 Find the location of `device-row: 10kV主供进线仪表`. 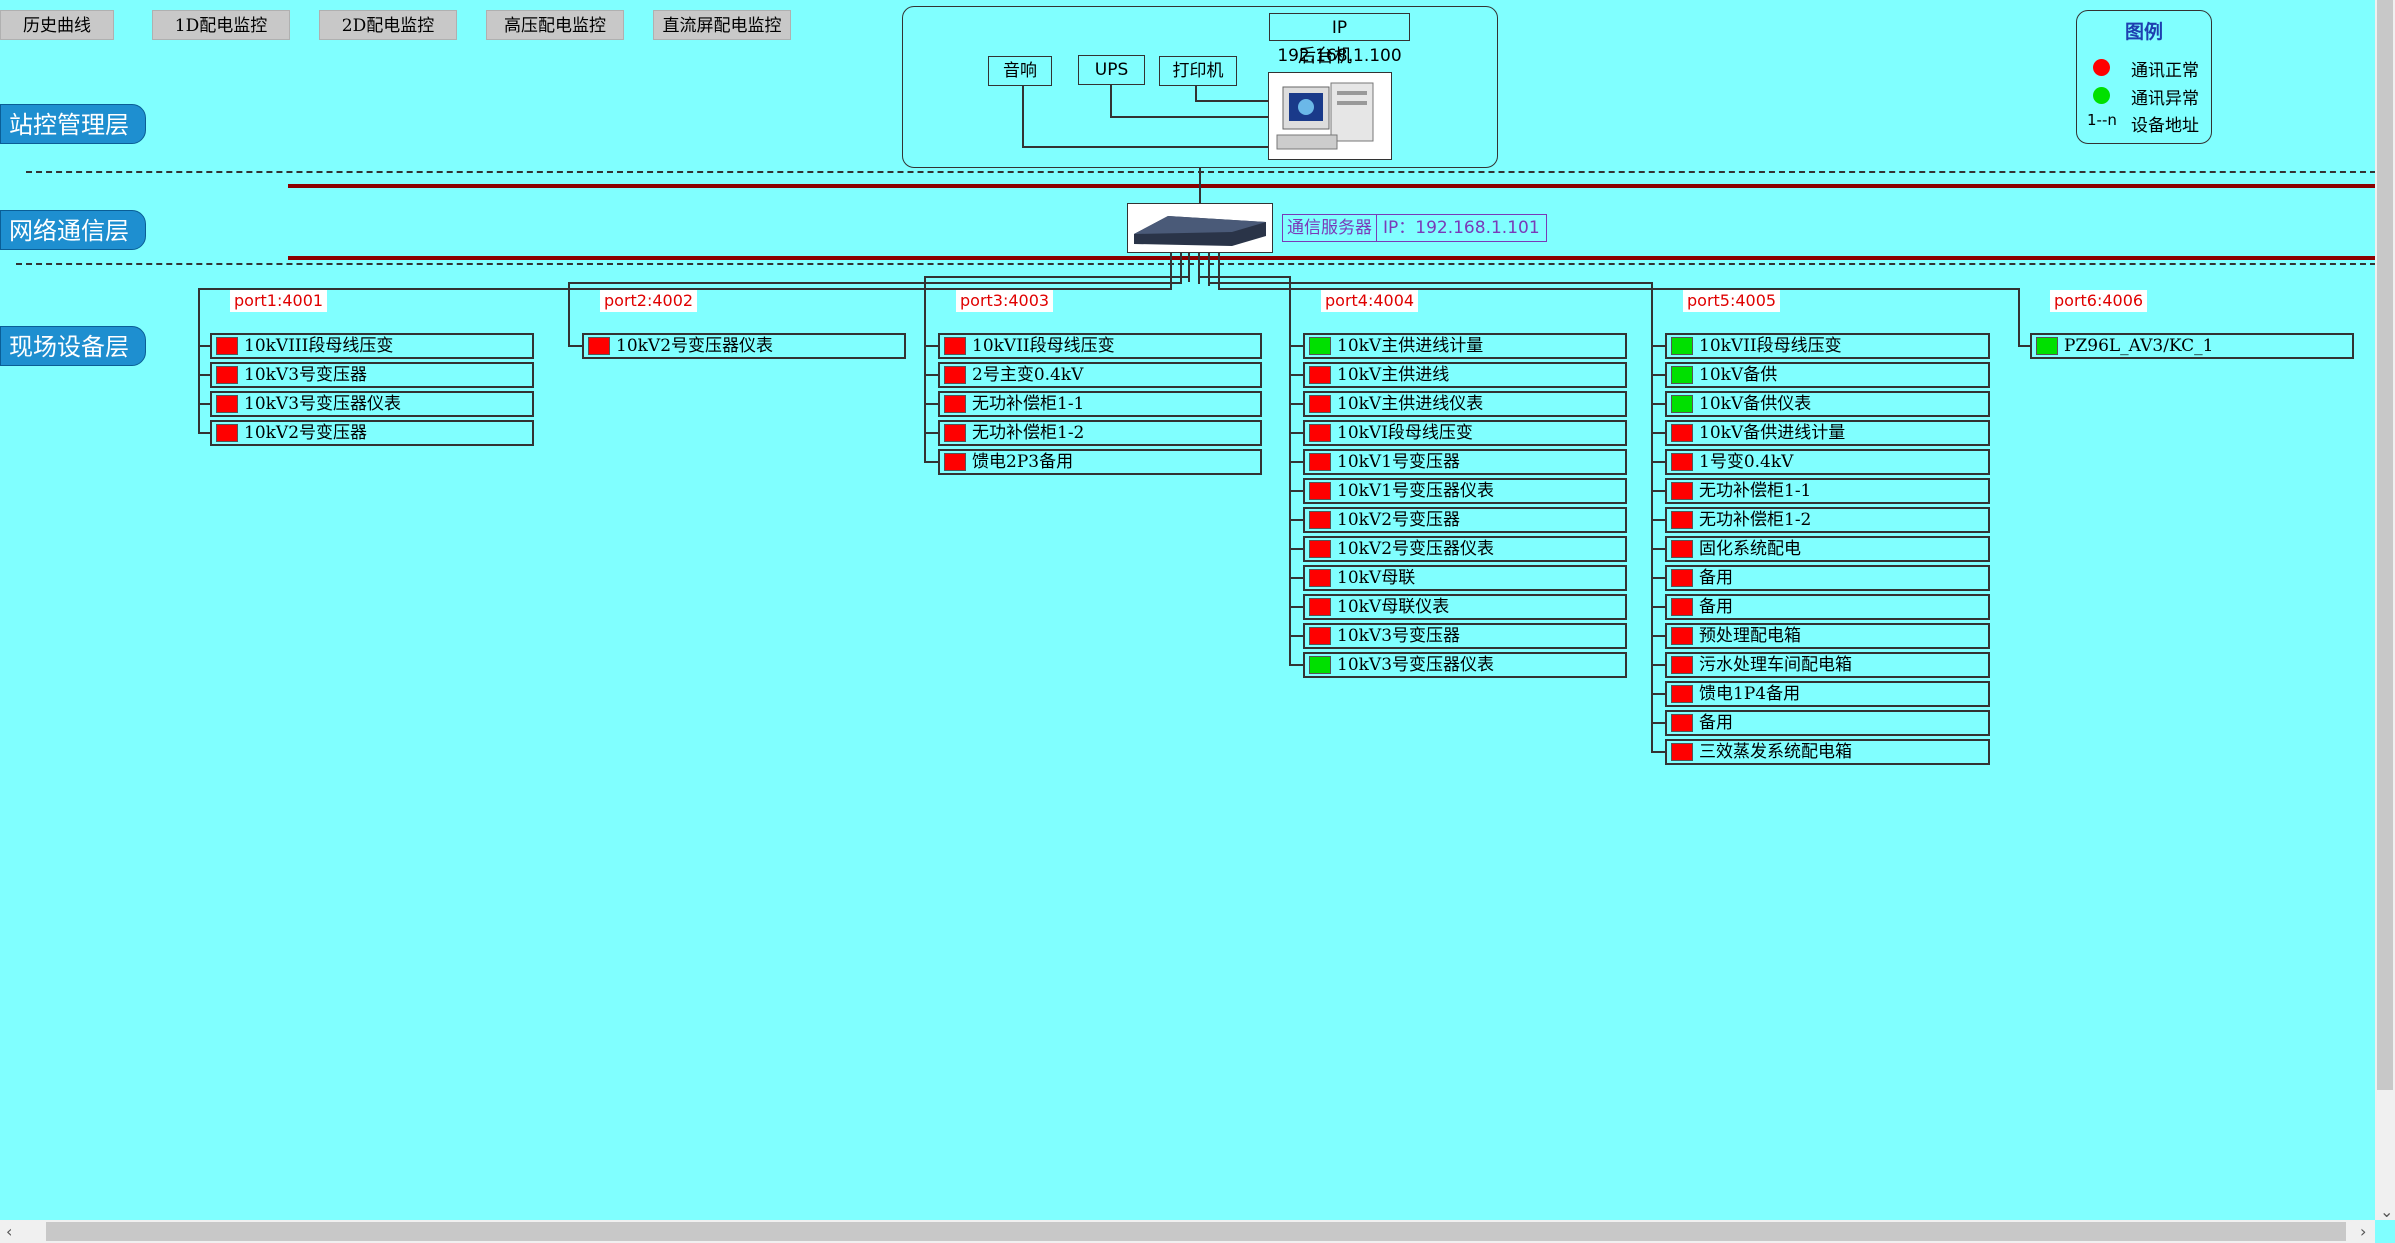

device-row: 10kV主供进线仪表 is located at coordinates (1465, 404).